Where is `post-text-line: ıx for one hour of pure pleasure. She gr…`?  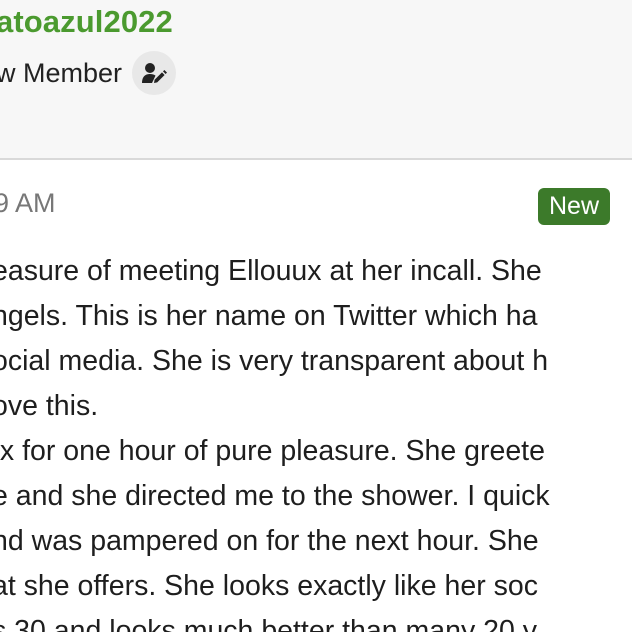
post-text-line: ıx for one hour of pure pleasure. She gr… is located at coordinates (272, 451).